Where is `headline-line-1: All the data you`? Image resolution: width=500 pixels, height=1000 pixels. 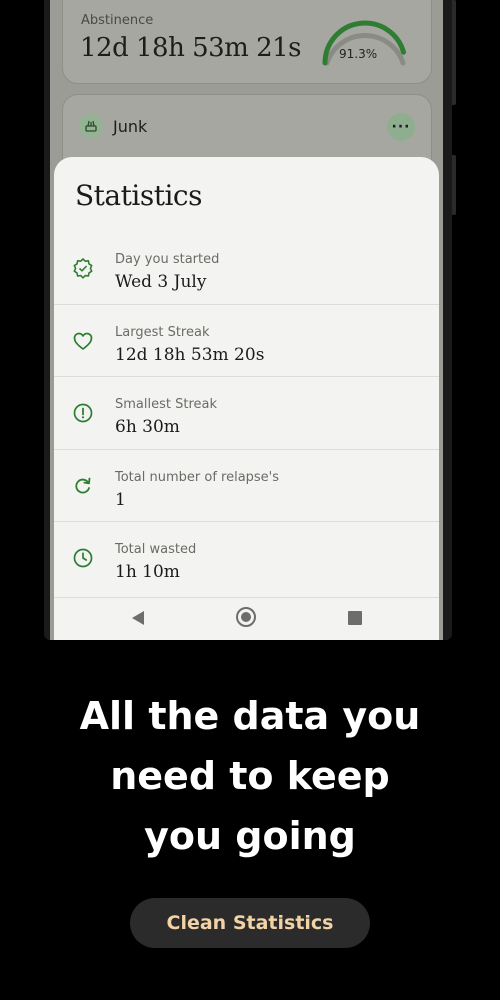 headline-line-1: All the data you is located at coordinates (250, 716).